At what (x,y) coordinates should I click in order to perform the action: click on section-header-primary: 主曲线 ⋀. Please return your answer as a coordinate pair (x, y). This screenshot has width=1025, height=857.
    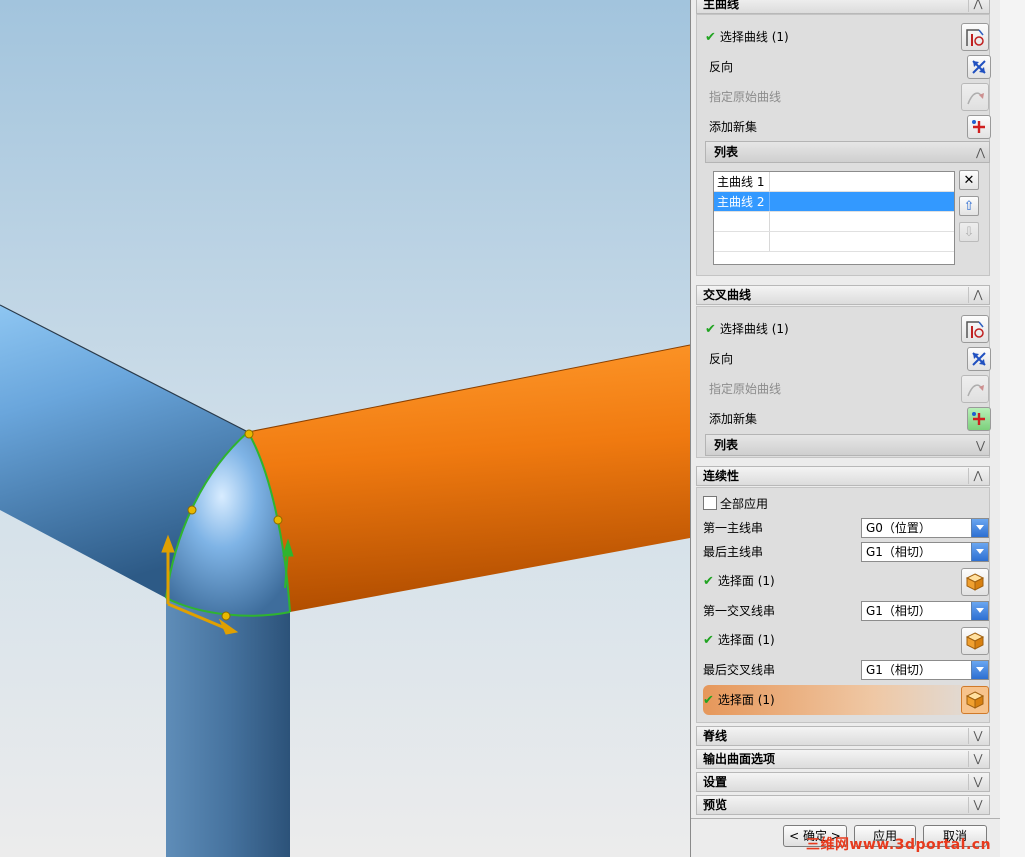
    Looking at the image, I should click on (843, 7).